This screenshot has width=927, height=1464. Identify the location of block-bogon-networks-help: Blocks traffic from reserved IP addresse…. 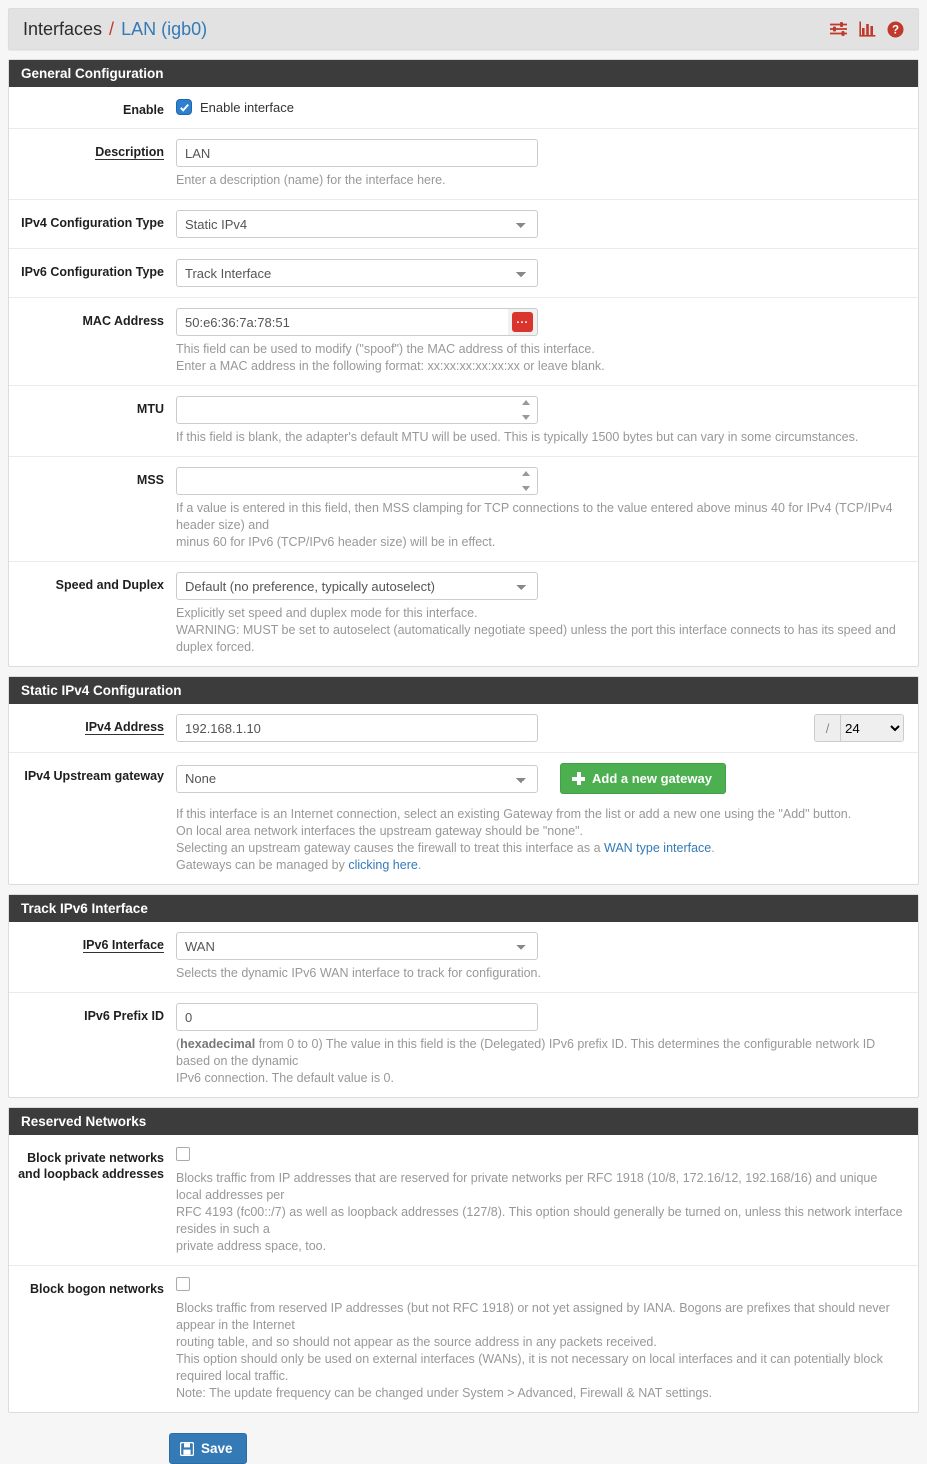
(533, 1351).